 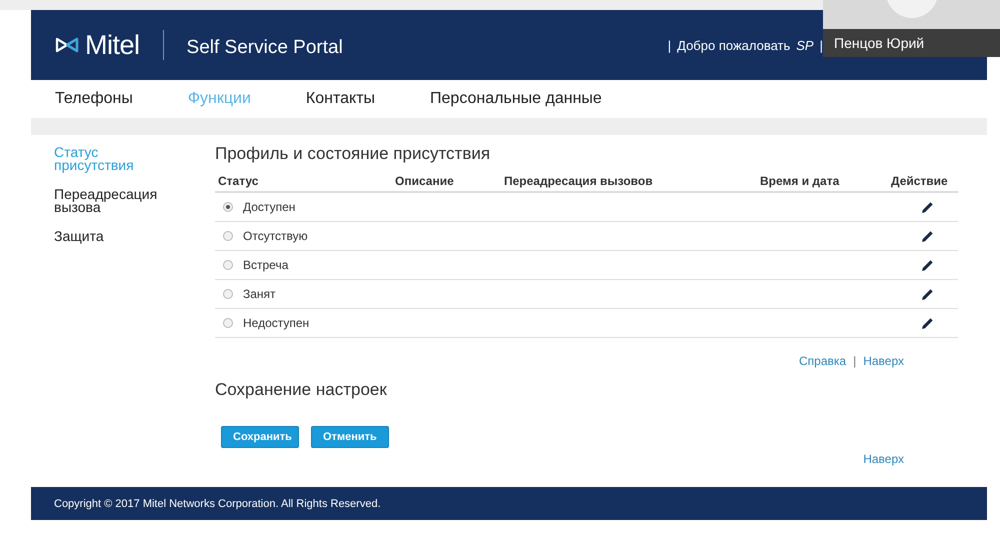 I want to click on welcome-text: Добро пожаловать, so click(x=733, y=45).